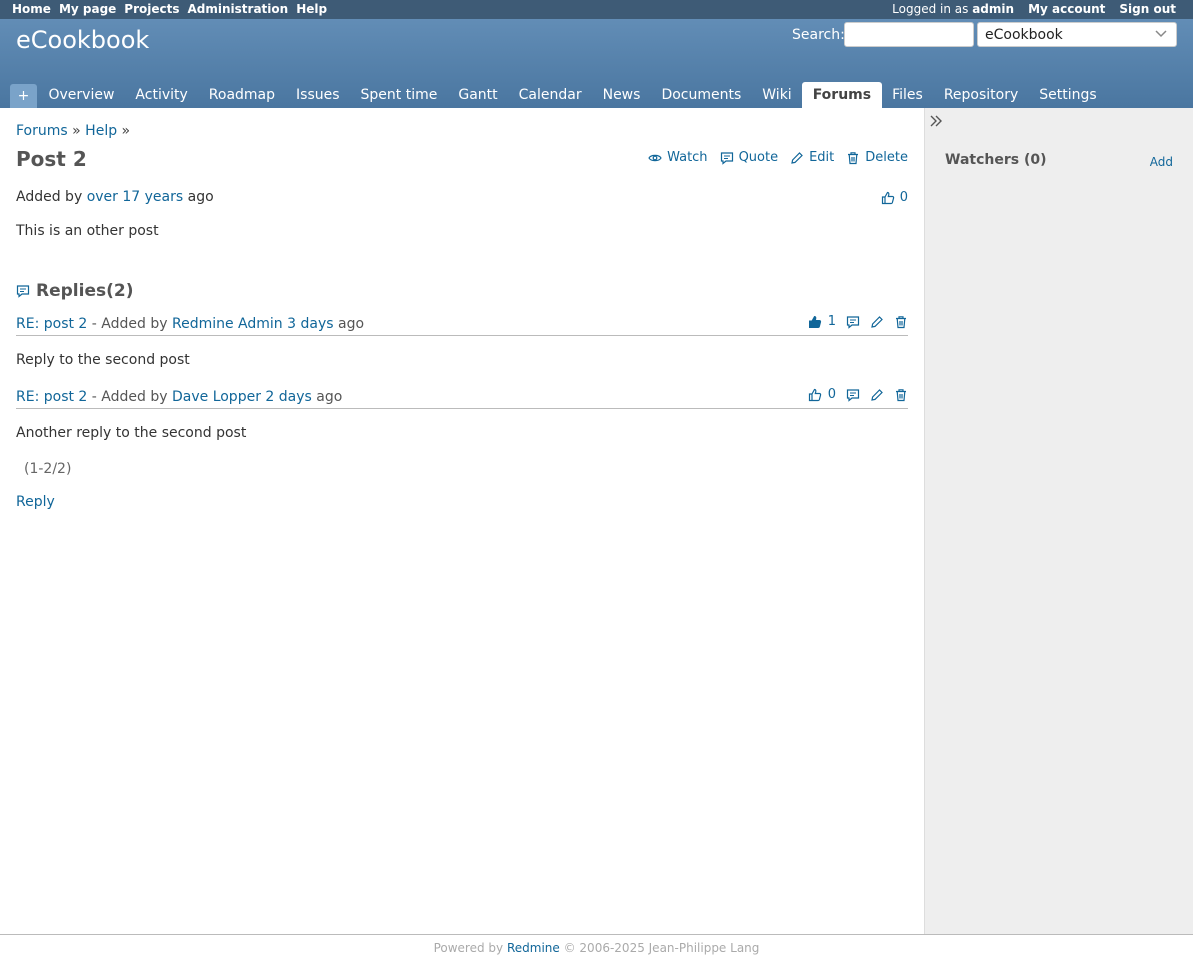 The width and height of the screenshot is (1193, 962). Describe the element at coordinates (1068, 95) in the screenshot. I see `tab-settings: Settings` at that location.